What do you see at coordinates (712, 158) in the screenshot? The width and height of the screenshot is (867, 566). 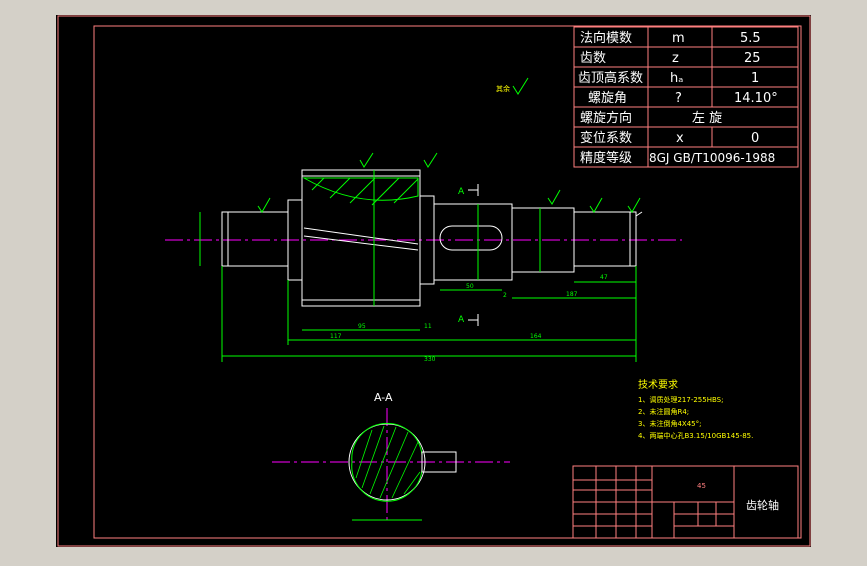 I see `param-value-accuracy: 8GJ GB/T10096-1988` at bounding box center [712, 158].